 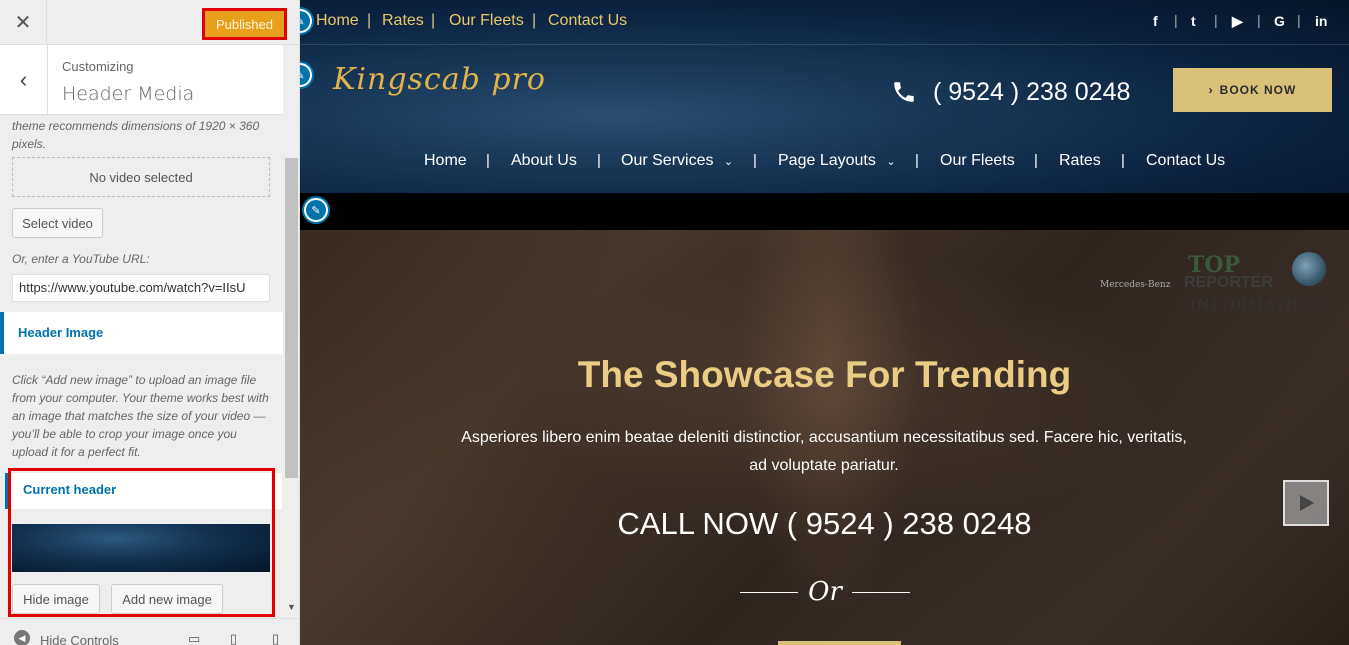 I want to click on main-nav-rates: Rates, so click(x=1080, y=161).